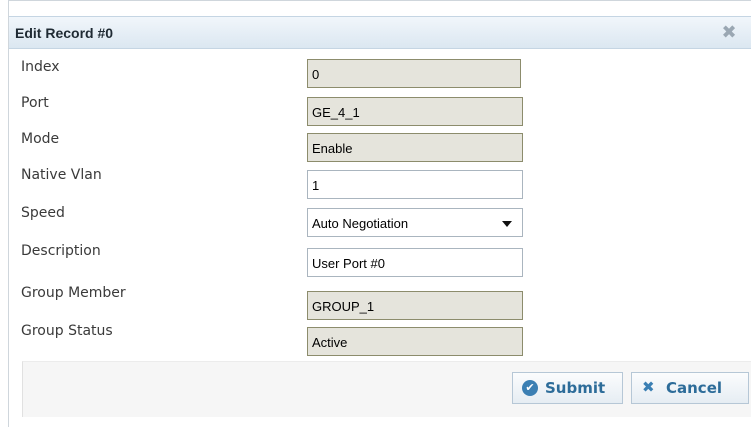 Image resolution: width=751 pixels, height=427 pixels. I want to click on row-group-status: Group Status Active, so click(380, 337).